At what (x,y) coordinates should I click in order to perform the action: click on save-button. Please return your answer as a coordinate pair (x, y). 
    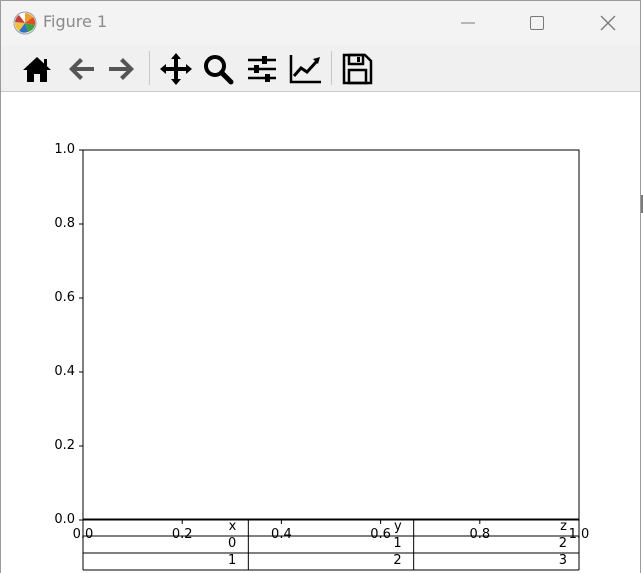
    Looking at the image, I should click on (357, 69).